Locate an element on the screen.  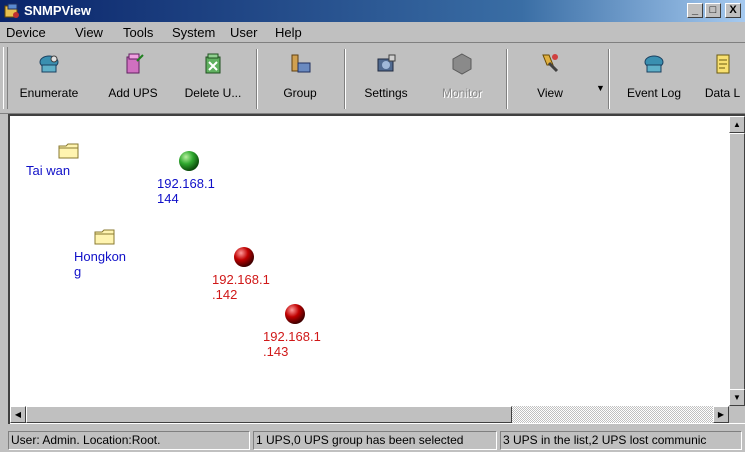
folder-label: Tai wan is located at coordinates (48, 170).